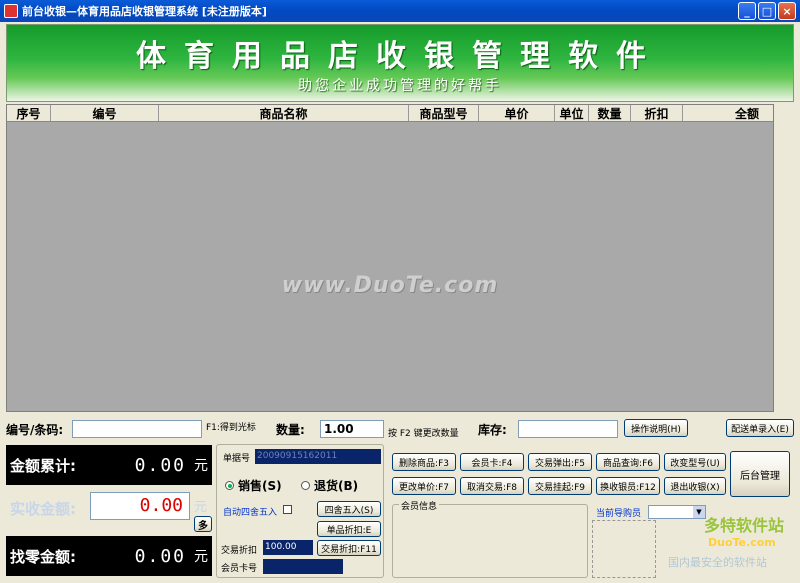  I want to click on site-logo-slogan: 国内最安全的软件站, so click(717, 562).